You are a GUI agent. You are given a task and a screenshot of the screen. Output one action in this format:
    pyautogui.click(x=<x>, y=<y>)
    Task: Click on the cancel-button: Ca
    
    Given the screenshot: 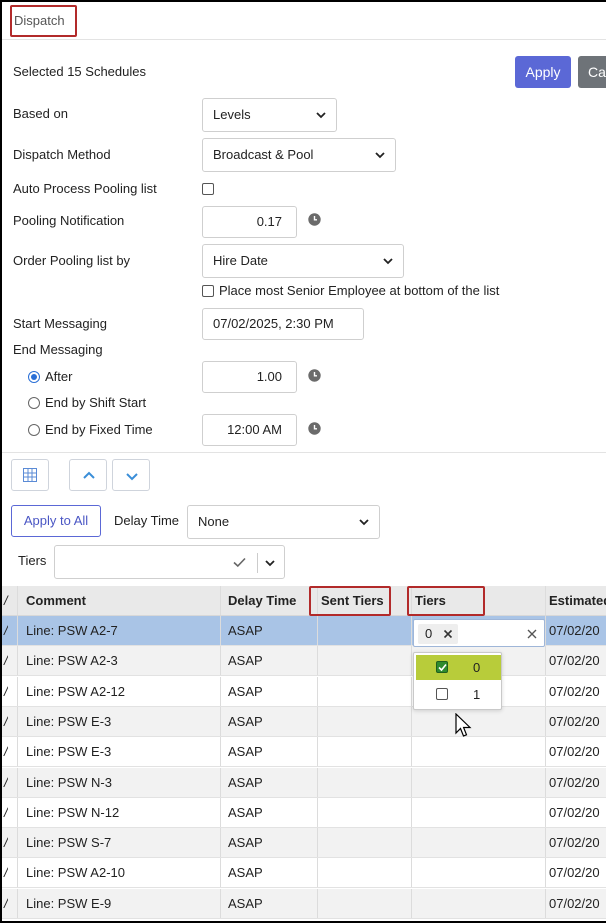 What is the action you would take?
    pyautogui.click(x=592, y=72)
    